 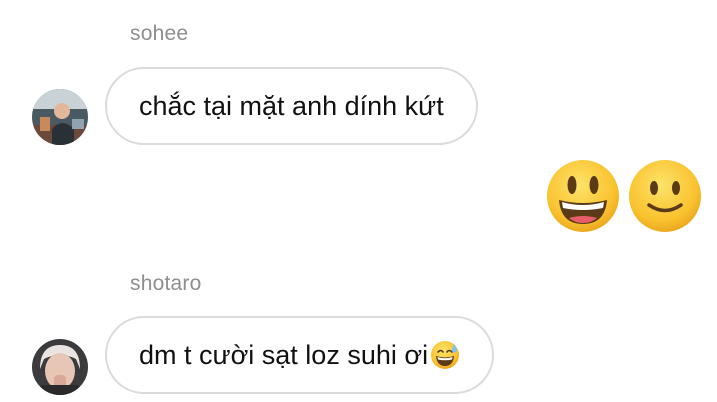 I want to click on message-text: chắc tại mặt anh dính kứt, so click(x=291, y=105).